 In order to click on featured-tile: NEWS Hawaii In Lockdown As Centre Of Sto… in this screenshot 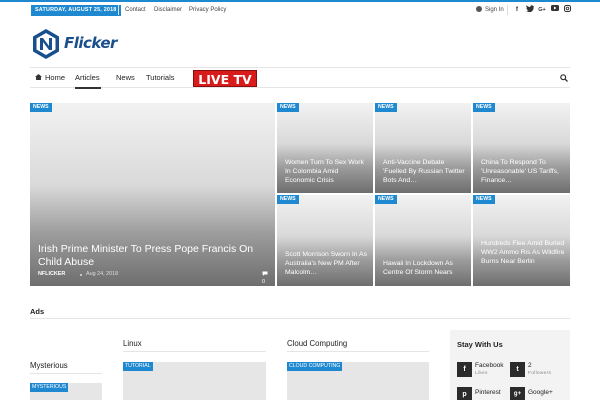, I will do `click(423, 240)`.